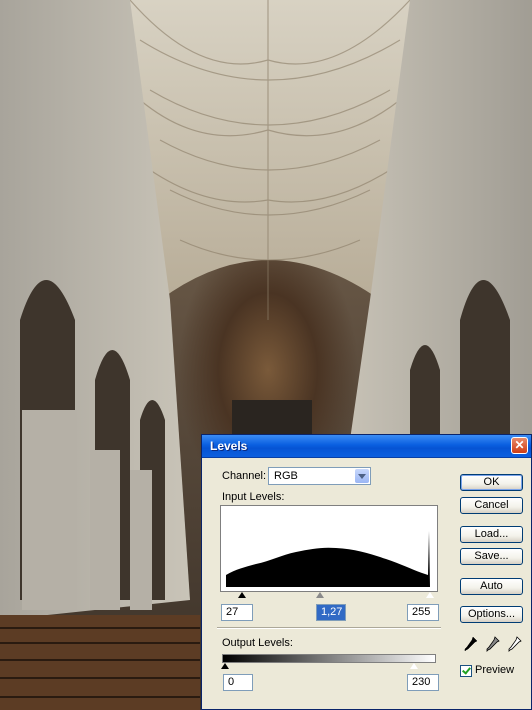 This screenshot has width=532, height=710. What do you see at coordinates (493, 644) in the screenshot?
I see `gray-eyedropper-icon` at bounding box center [493, 644].